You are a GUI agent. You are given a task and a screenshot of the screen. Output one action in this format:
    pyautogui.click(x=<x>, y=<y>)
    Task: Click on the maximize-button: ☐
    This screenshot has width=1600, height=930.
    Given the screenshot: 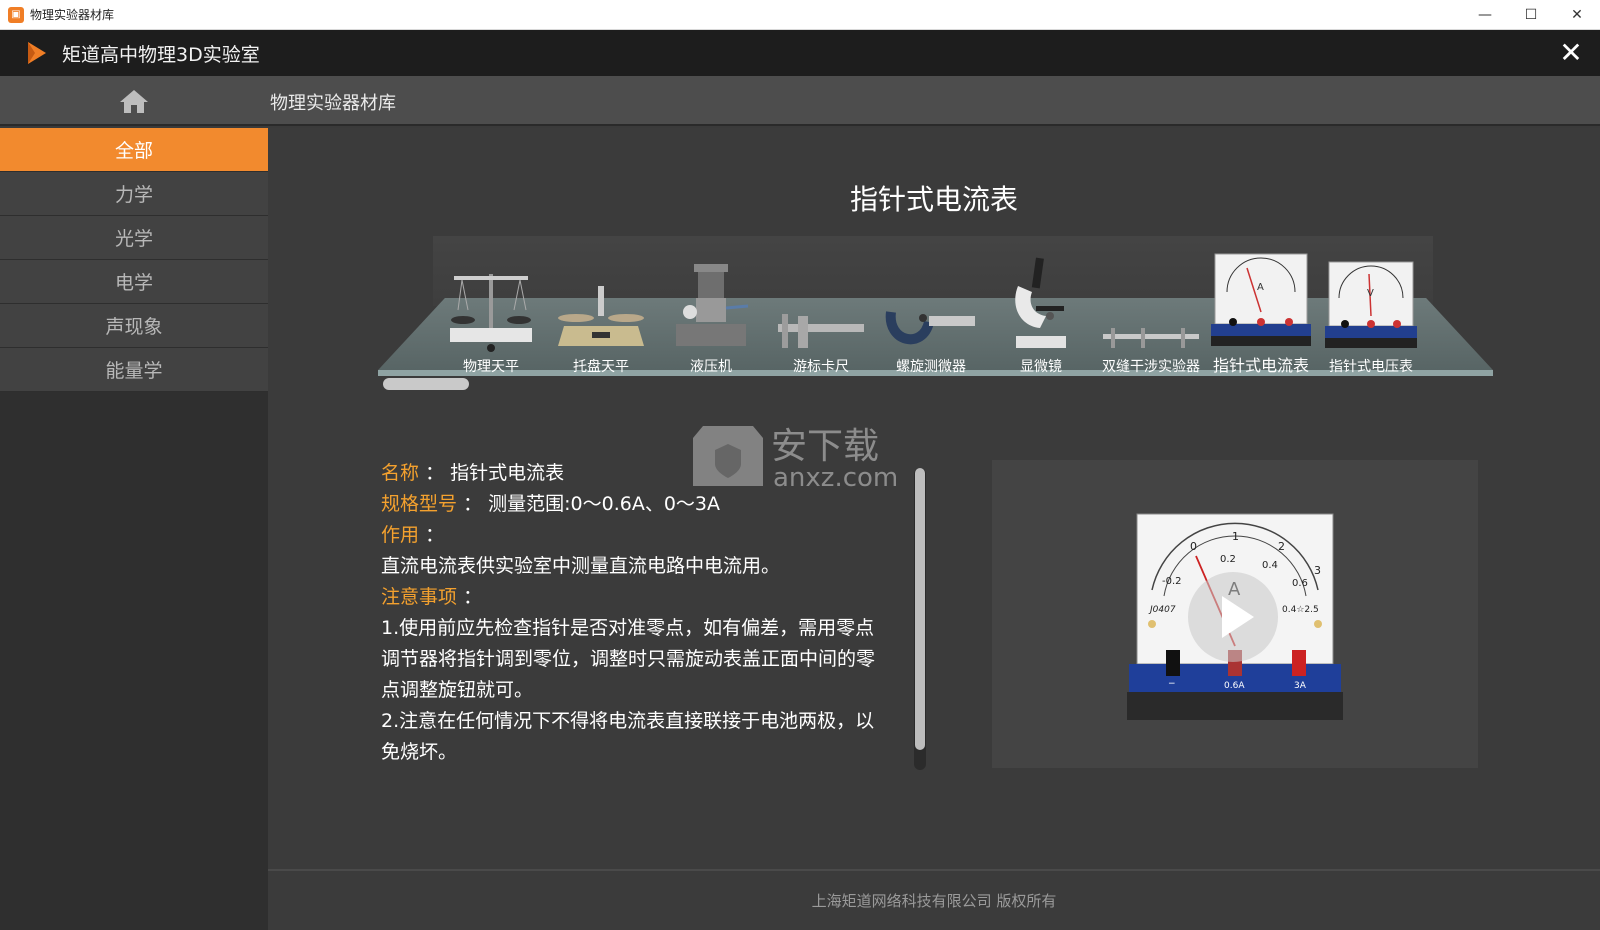 What is the action you would take?
    pyautogui.click(x=1531, y=15)
    